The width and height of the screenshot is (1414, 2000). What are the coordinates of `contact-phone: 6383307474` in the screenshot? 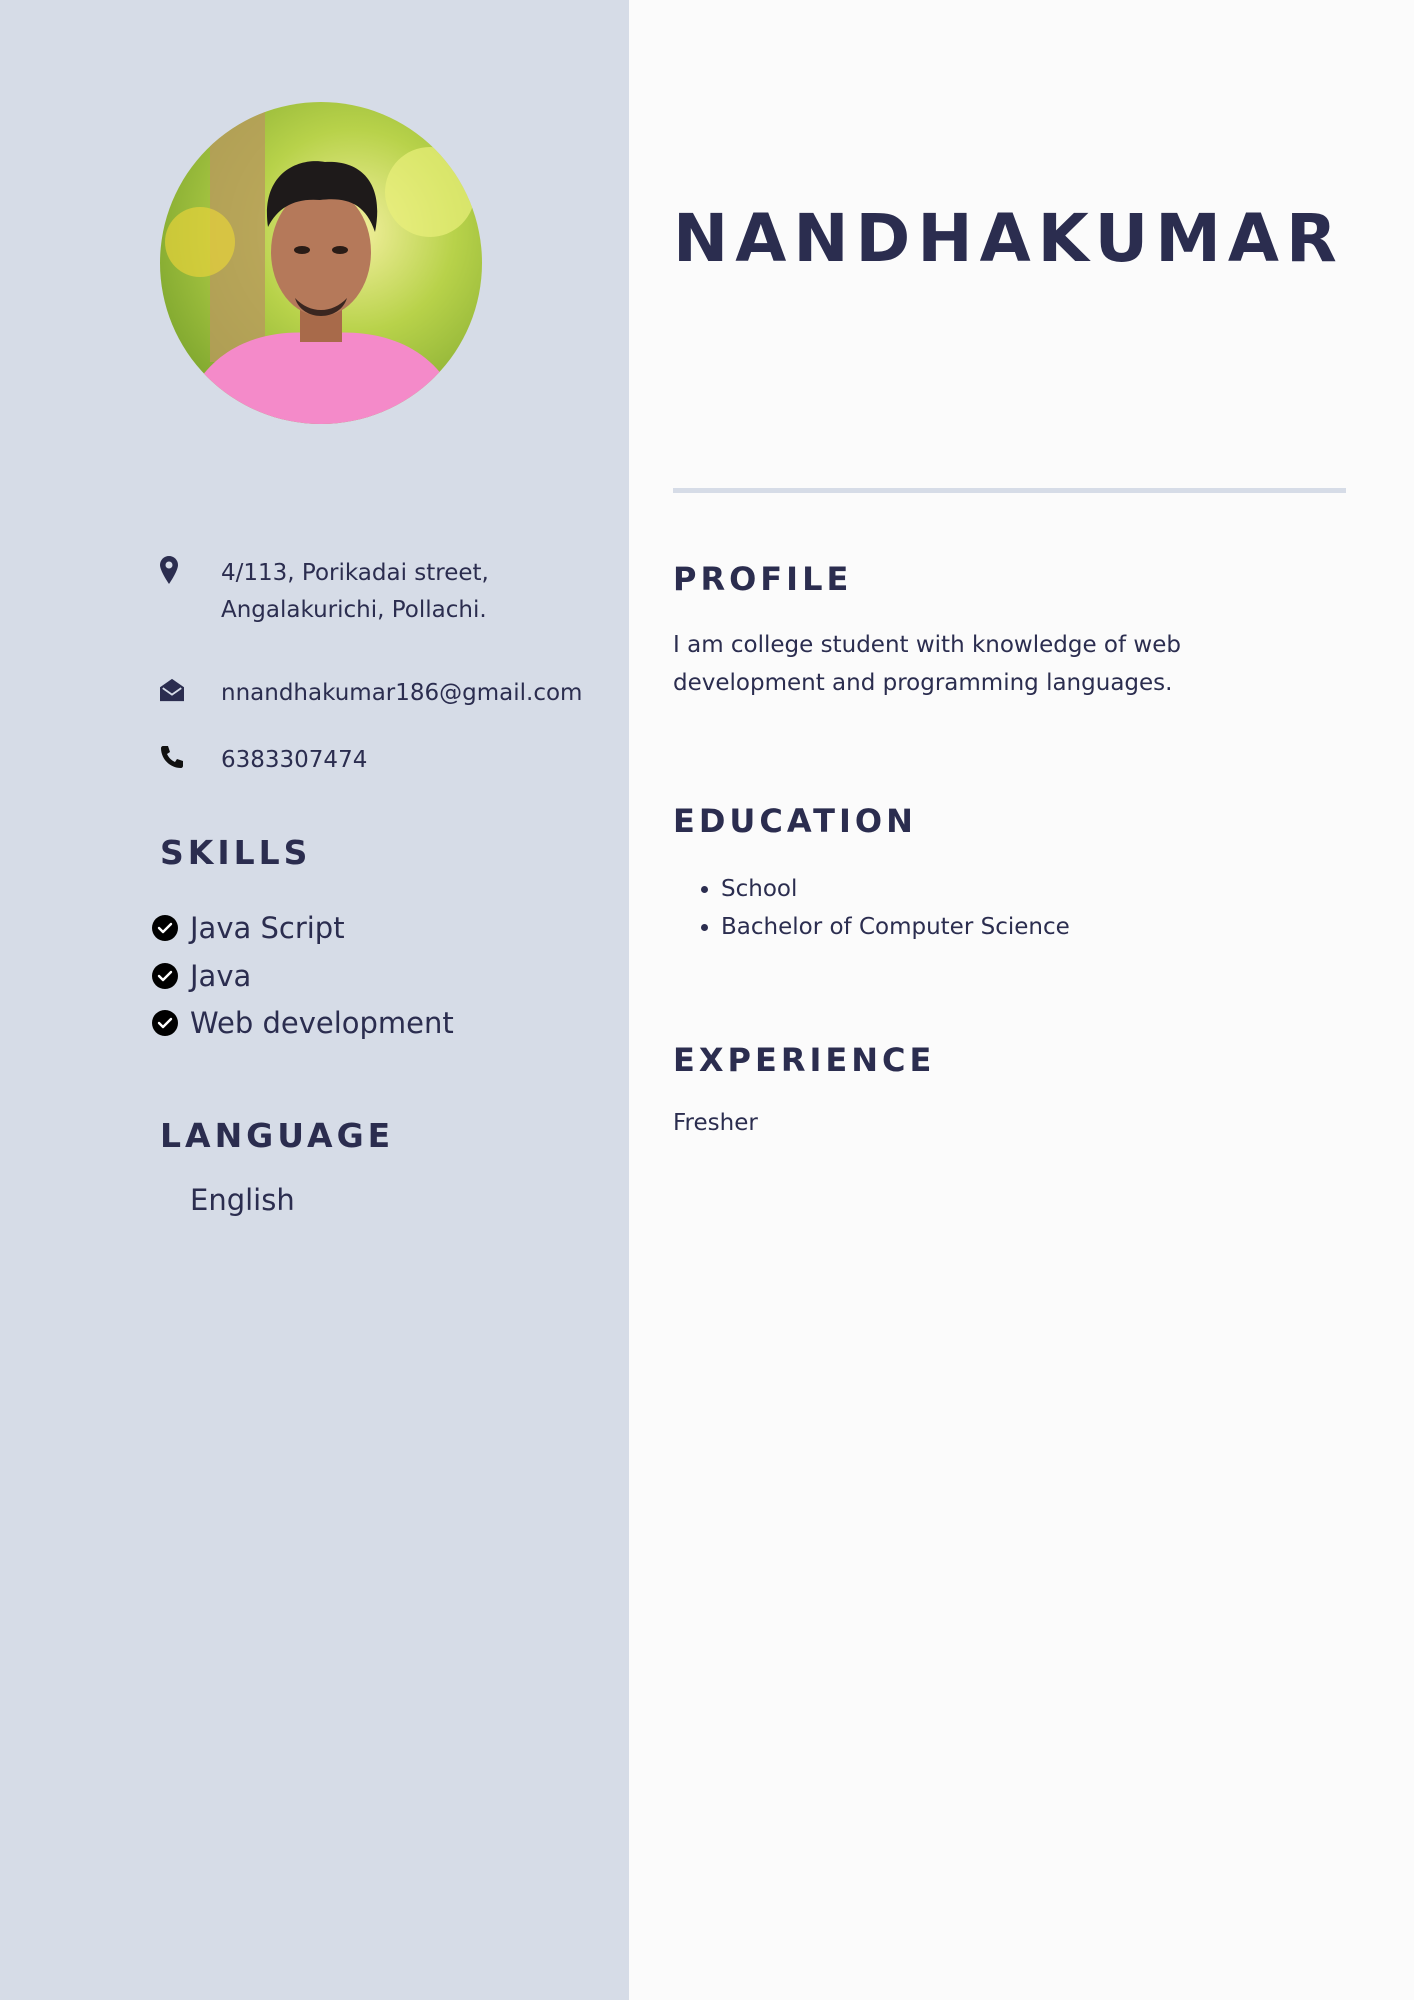 It's located at (263, 760).